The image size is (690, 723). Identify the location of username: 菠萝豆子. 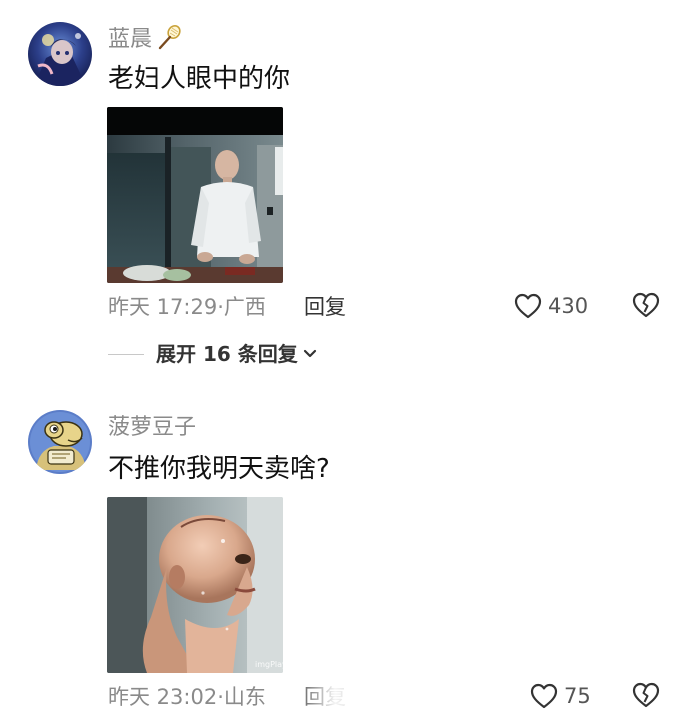
(152, 428).